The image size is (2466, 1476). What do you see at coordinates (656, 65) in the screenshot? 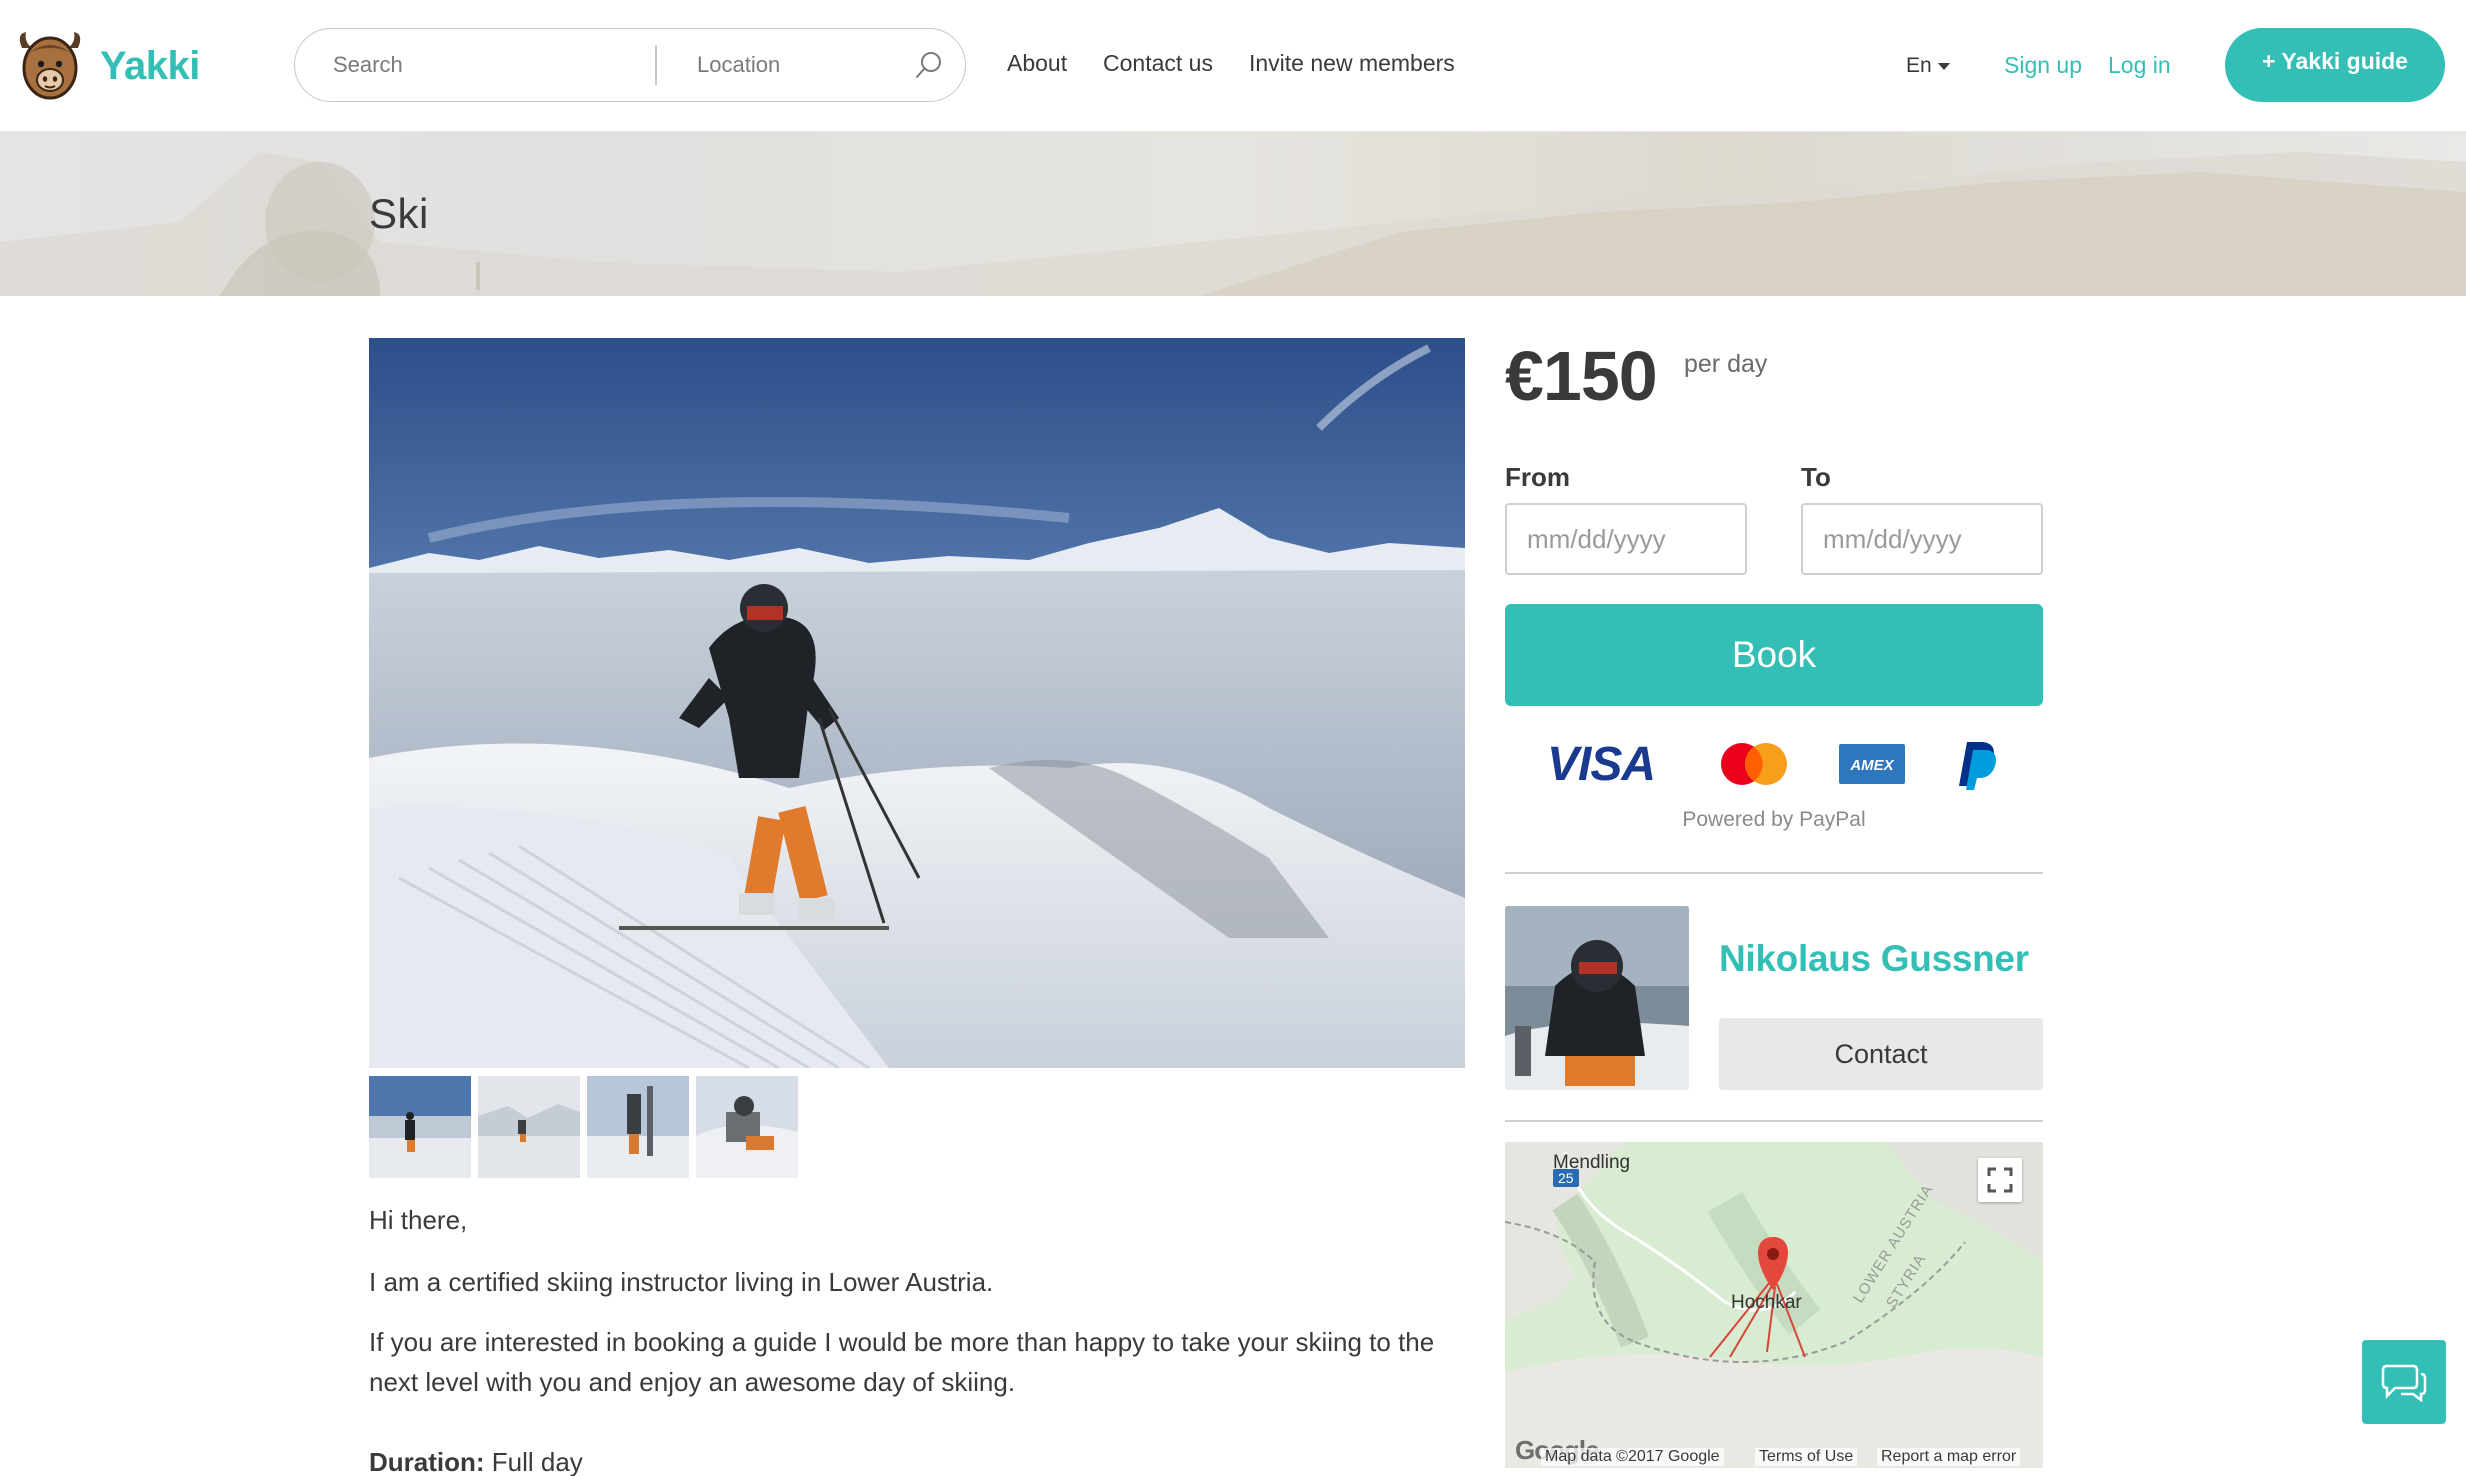
I see `search-divider` at bounding box center [656, 65].